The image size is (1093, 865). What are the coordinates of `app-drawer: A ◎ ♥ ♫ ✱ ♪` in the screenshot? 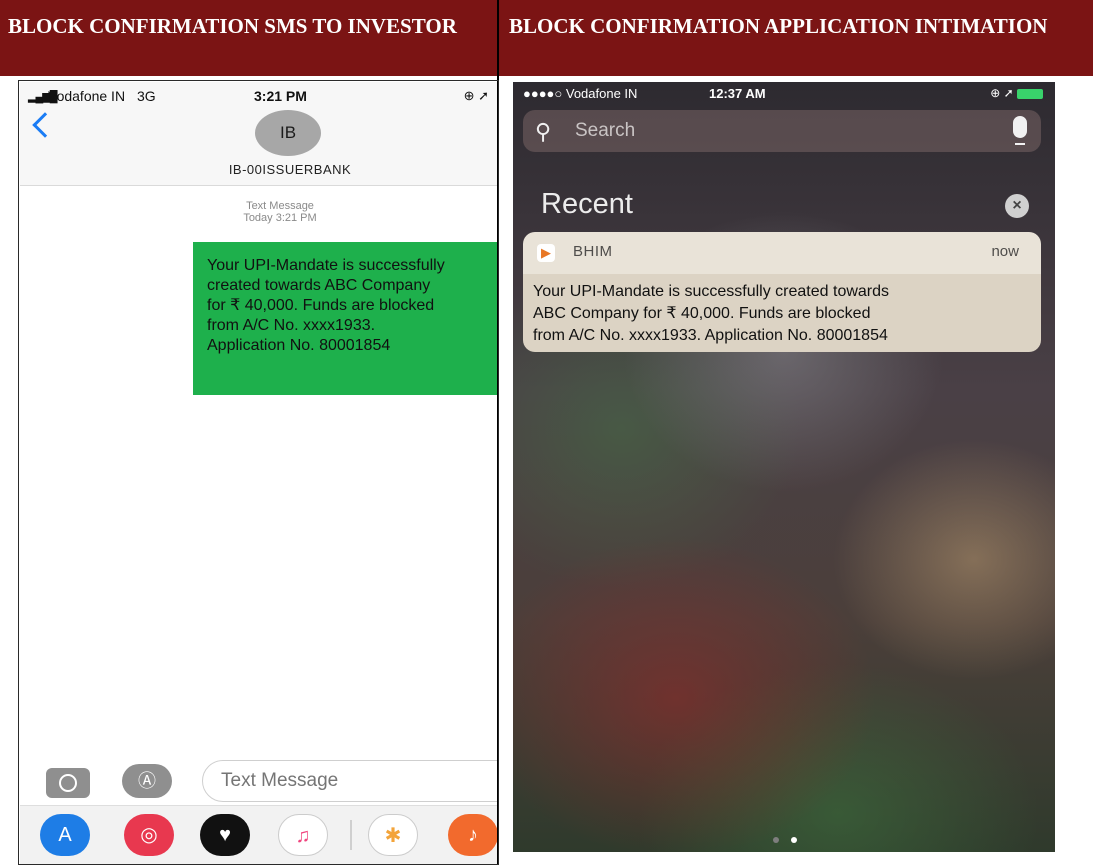 It's located at (258, 835).